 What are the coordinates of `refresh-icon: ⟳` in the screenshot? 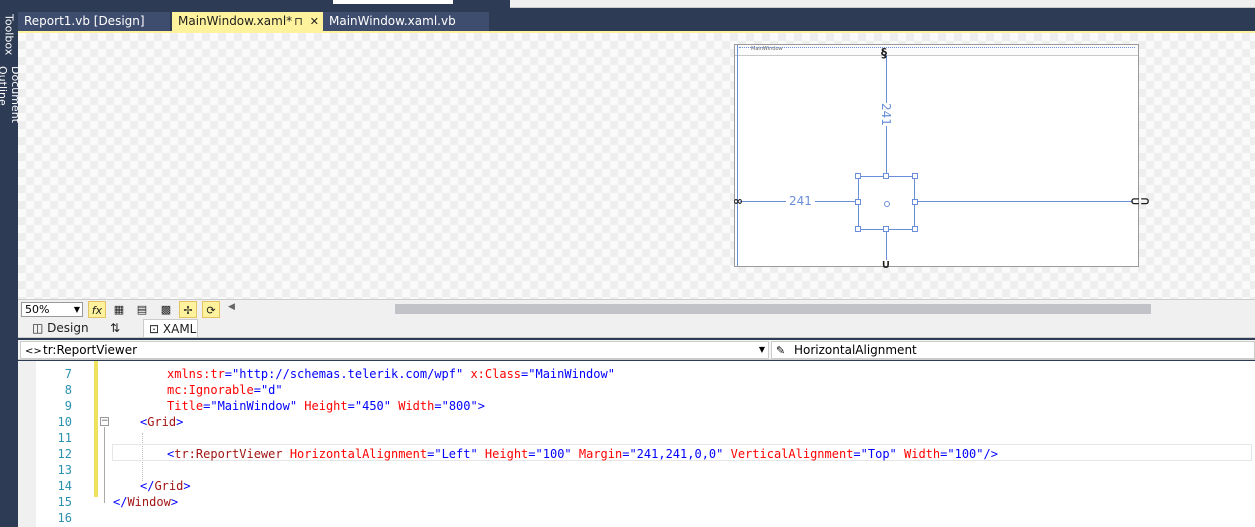 It's located at (211, 309).